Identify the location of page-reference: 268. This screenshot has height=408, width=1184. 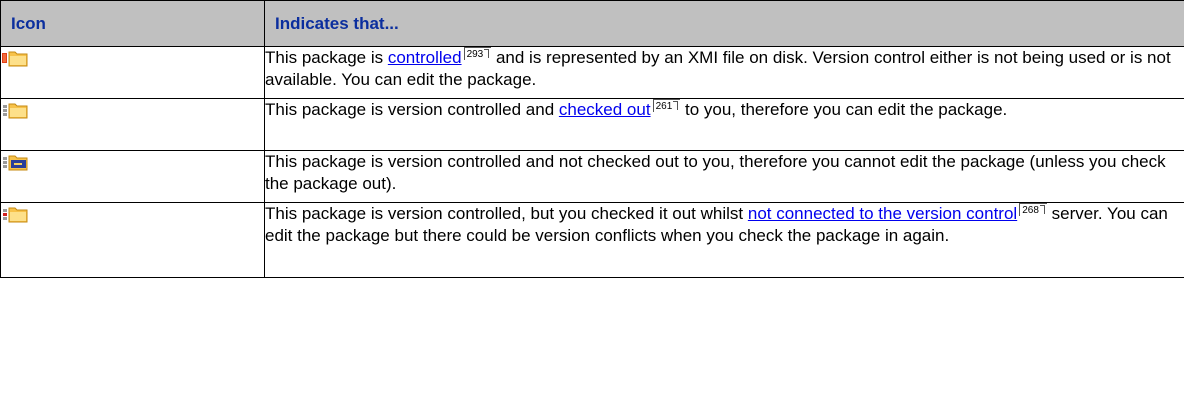
(1033, 209).